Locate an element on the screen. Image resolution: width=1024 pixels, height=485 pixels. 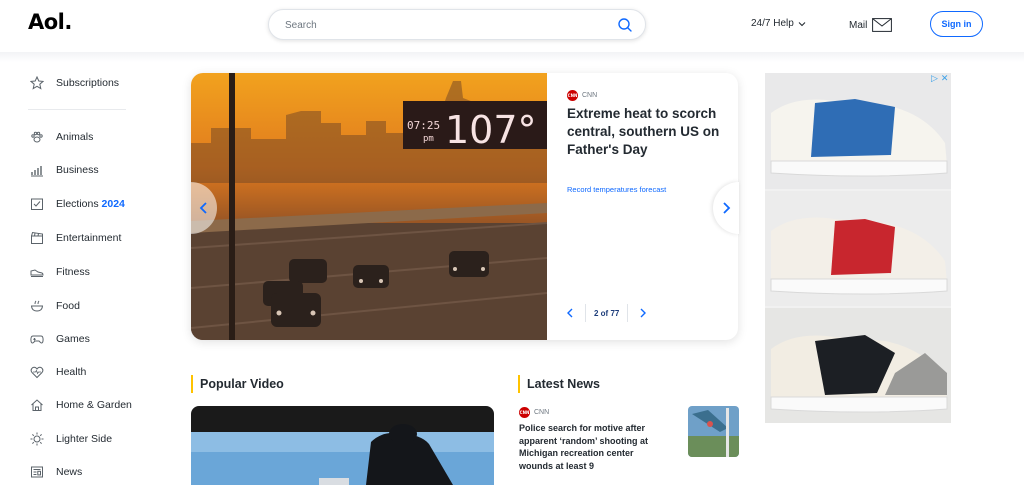
ad-info-icon: ▷ is located at coordinates (934, 78).